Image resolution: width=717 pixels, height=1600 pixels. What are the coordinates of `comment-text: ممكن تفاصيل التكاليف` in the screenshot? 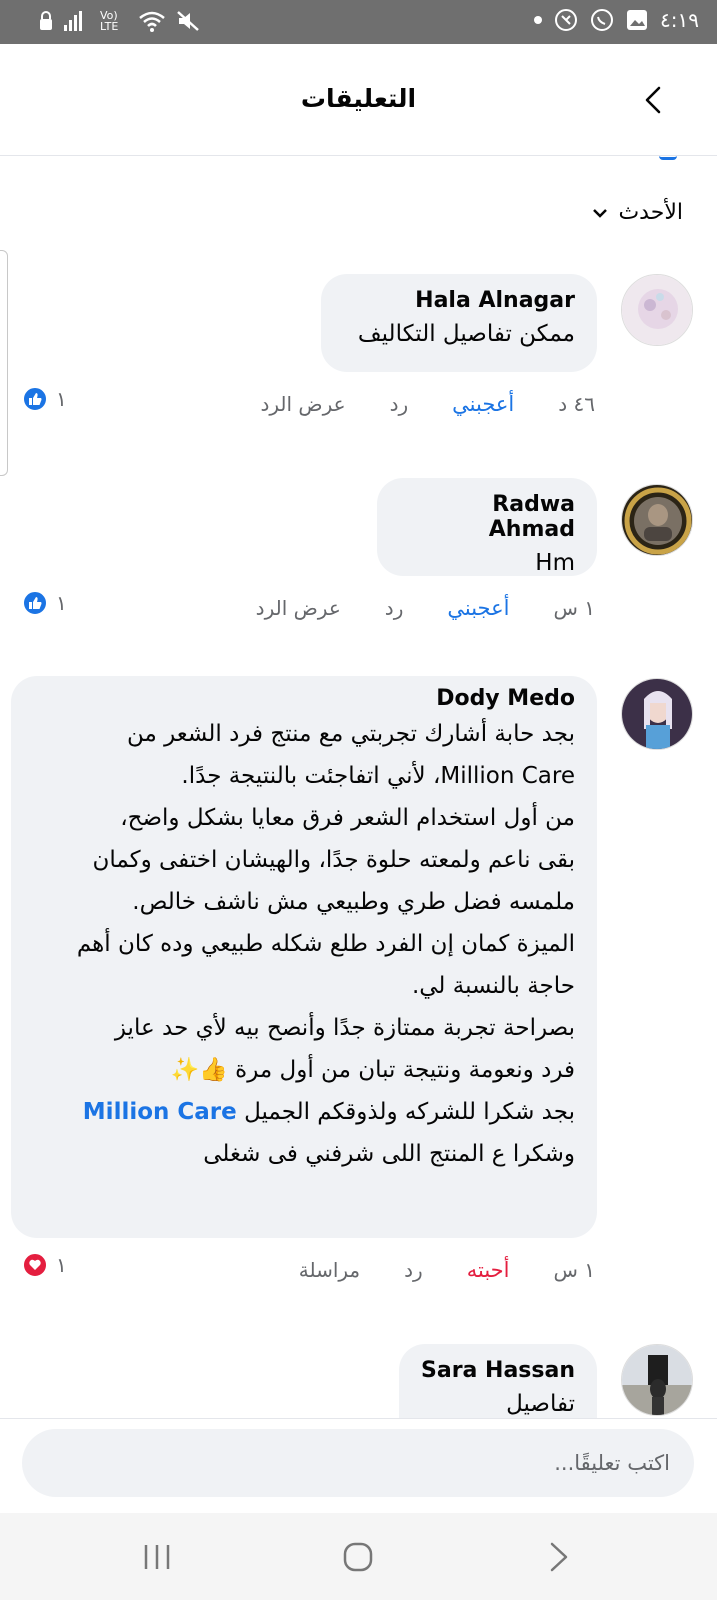 It's located at (466, 334).